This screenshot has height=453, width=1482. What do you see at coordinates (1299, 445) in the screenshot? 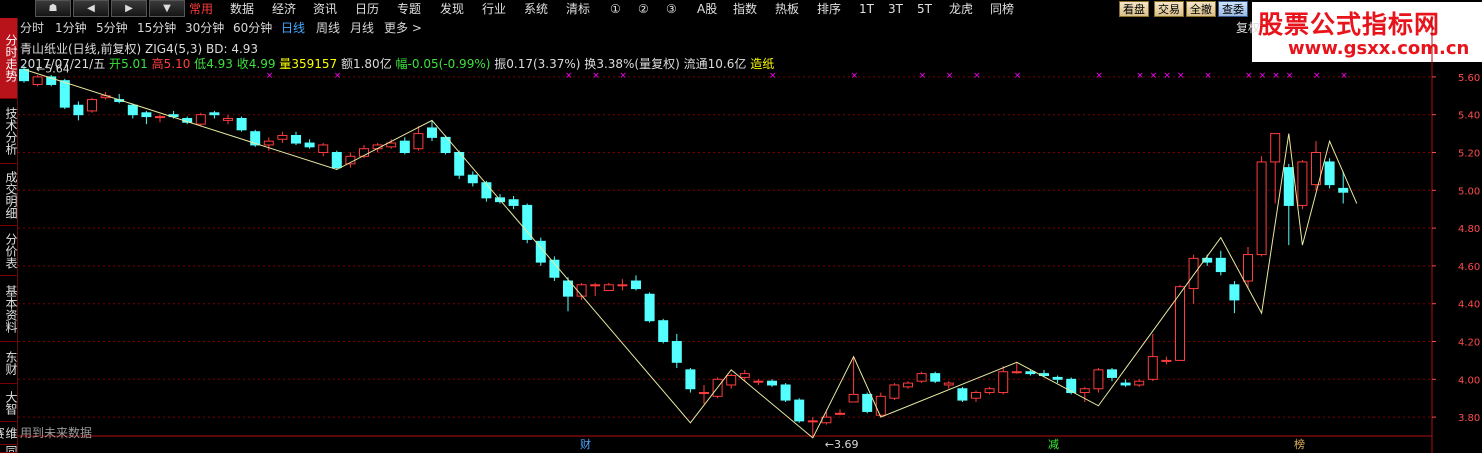
I see `event-tag-2: 榜` at bounding box center [1299, 445].